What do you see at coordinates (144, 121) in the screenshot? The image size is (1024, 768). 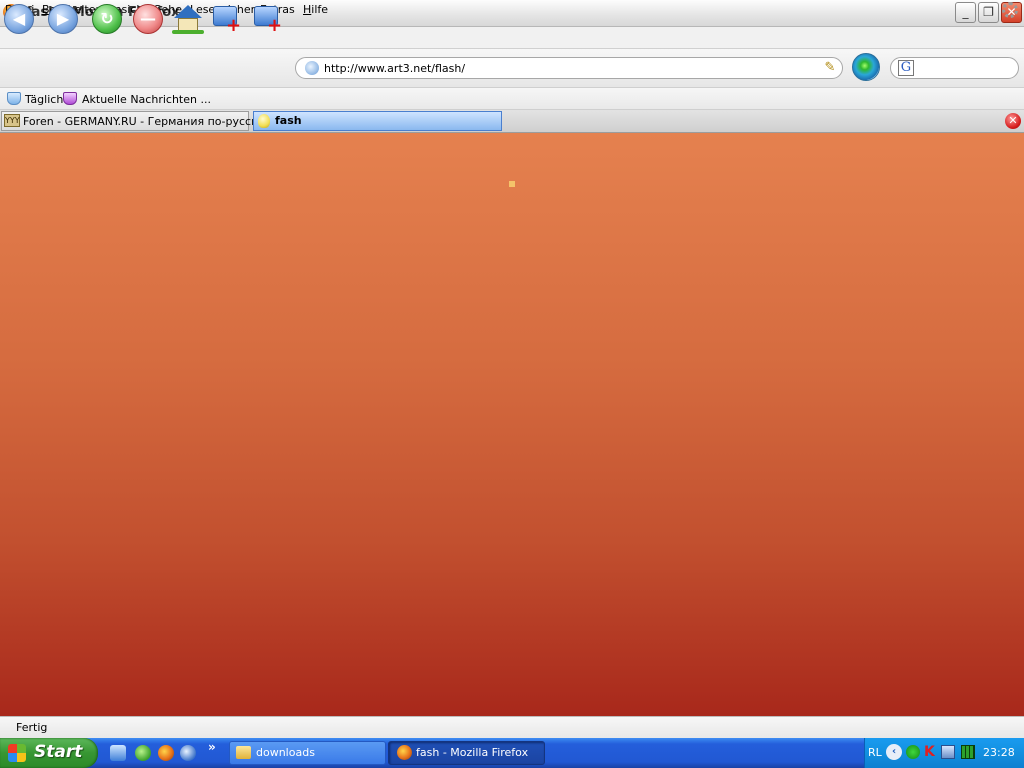 I see `tab-label: Foren - GERMANY.RU - Германия по-русски` at bounding box center [144, 121].